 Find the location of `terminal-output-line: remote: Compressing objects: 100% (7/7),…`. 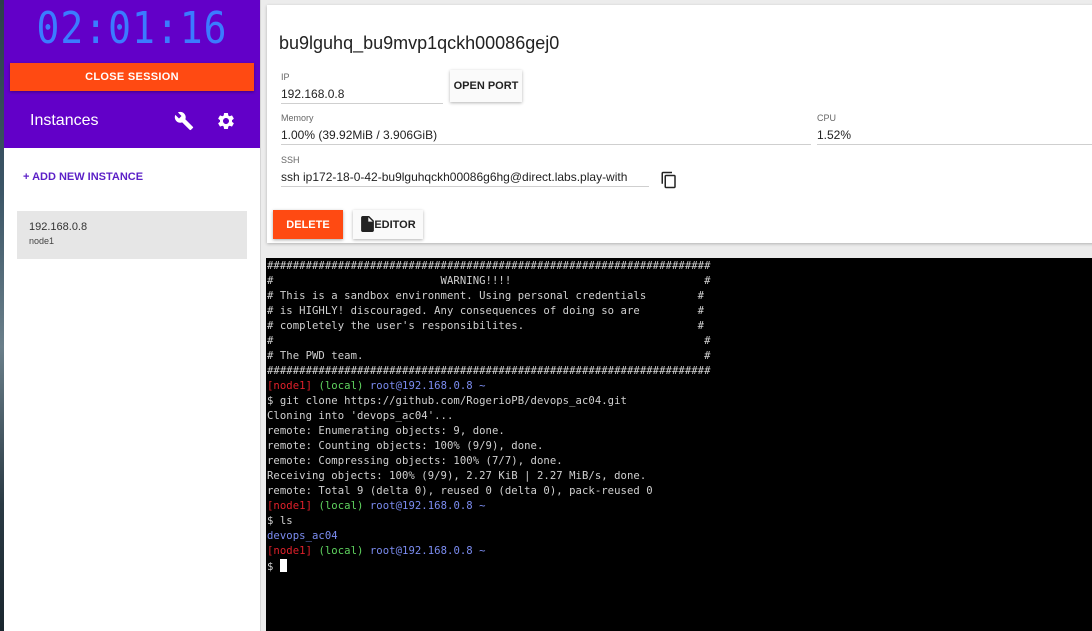

terminal-output-line: remote: Compressing objects: 100% (7/7),… is located at coordinates (415, 461).